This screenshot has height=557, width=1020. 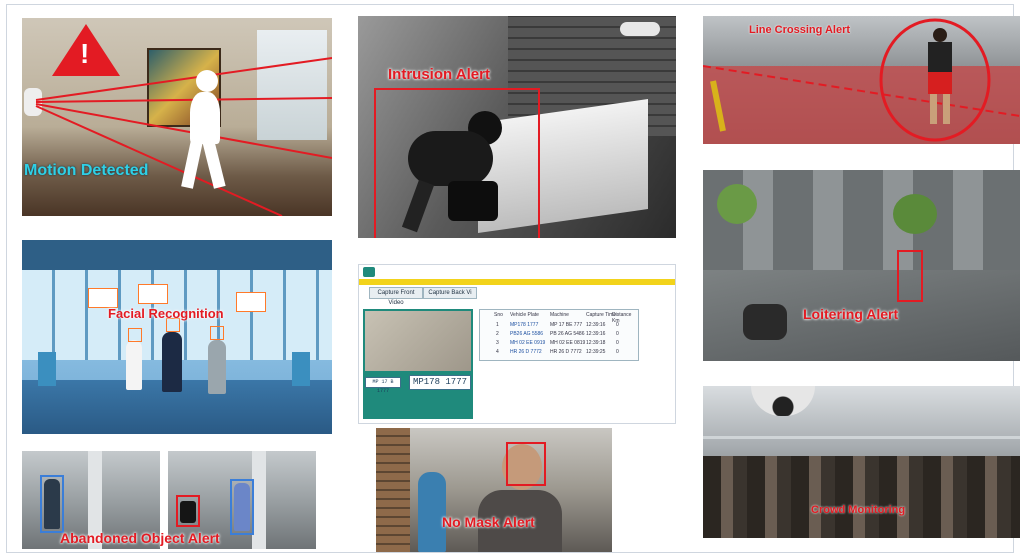 I want to click on table-row: 4, so click(x=497, y=352).